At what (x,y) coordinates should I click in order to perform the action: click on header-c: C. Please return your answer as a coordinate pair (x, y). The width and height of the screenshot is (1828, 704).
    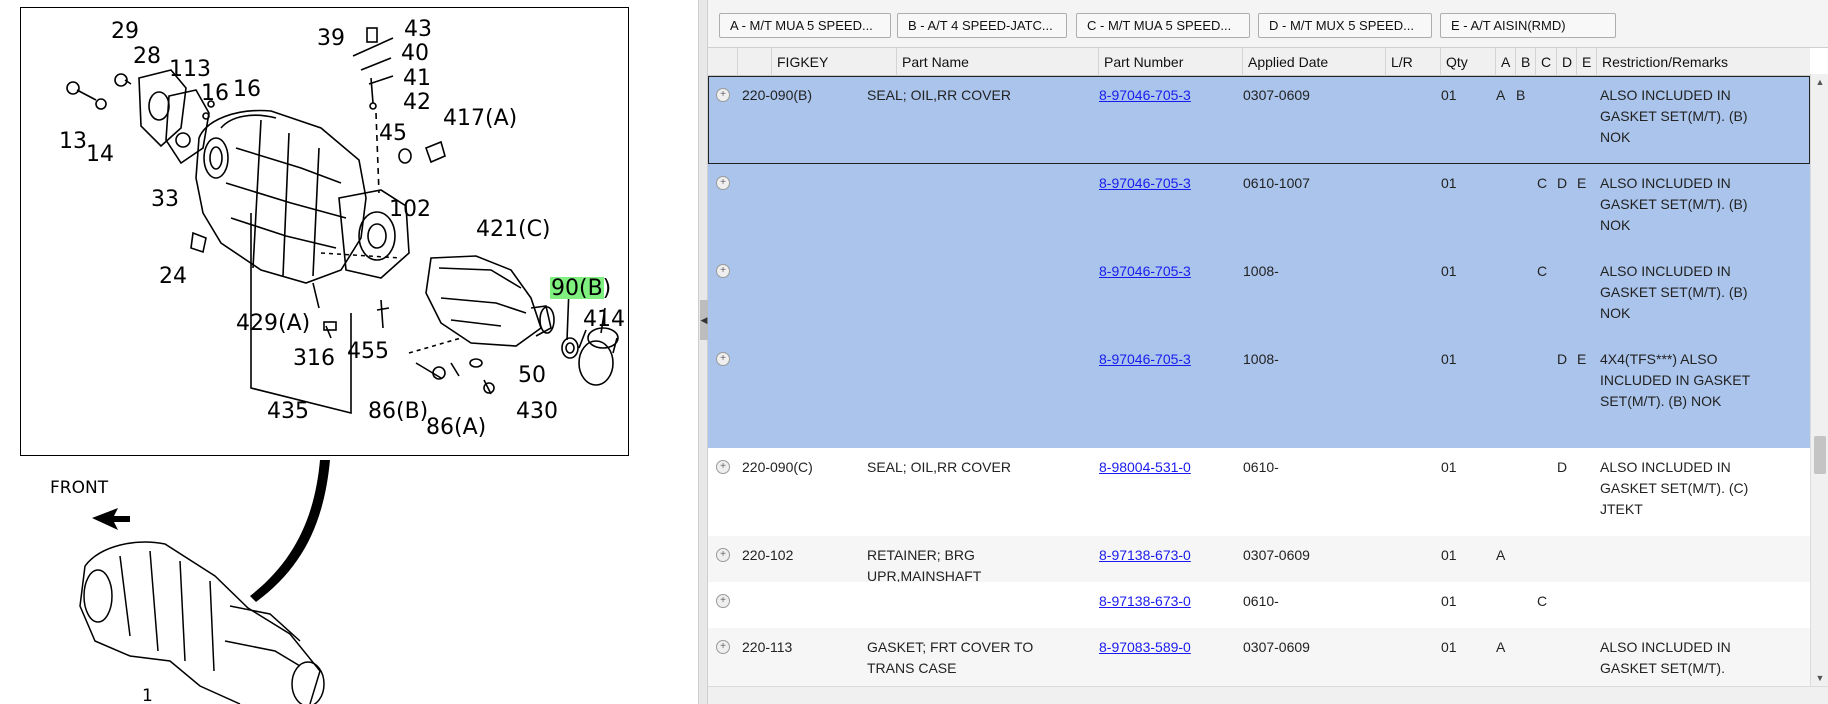
    Looking at the image, I should click on (1546, 62).